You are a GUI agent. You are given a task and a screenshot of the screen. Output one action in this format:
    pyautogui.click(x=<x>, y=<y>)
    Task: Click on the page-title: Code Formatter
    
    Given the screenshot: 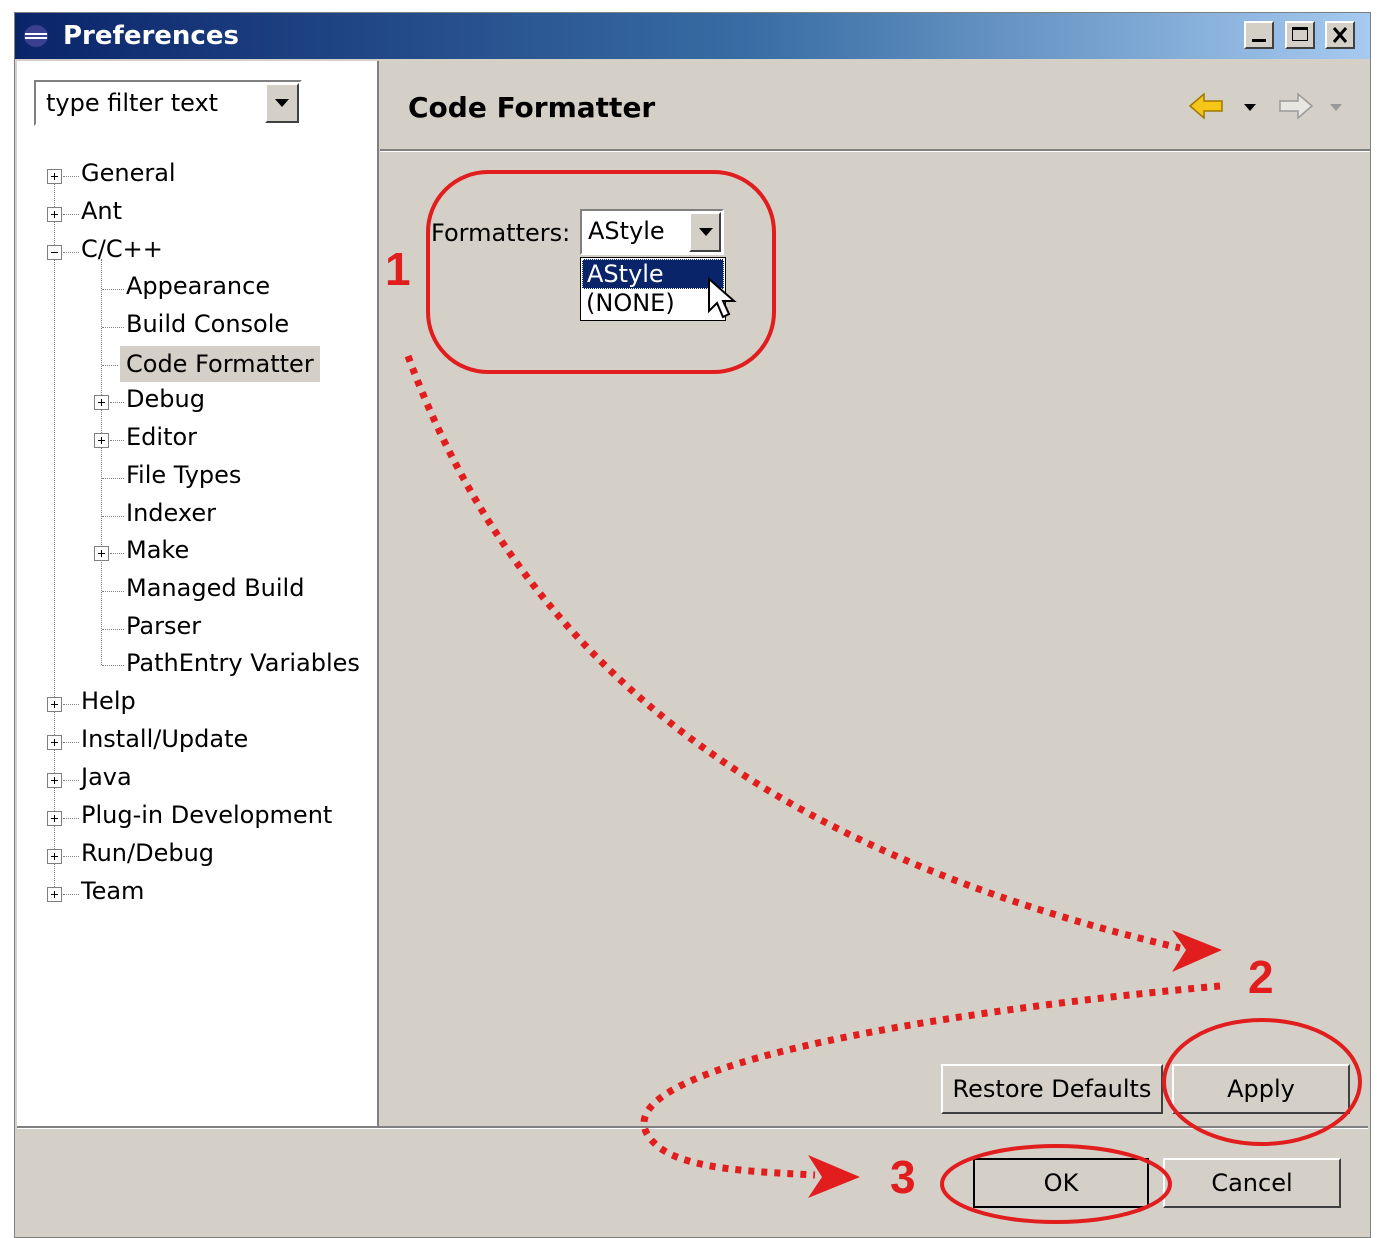 What is the action you would take?
    pyautogui.click(x=532, y=107)
    